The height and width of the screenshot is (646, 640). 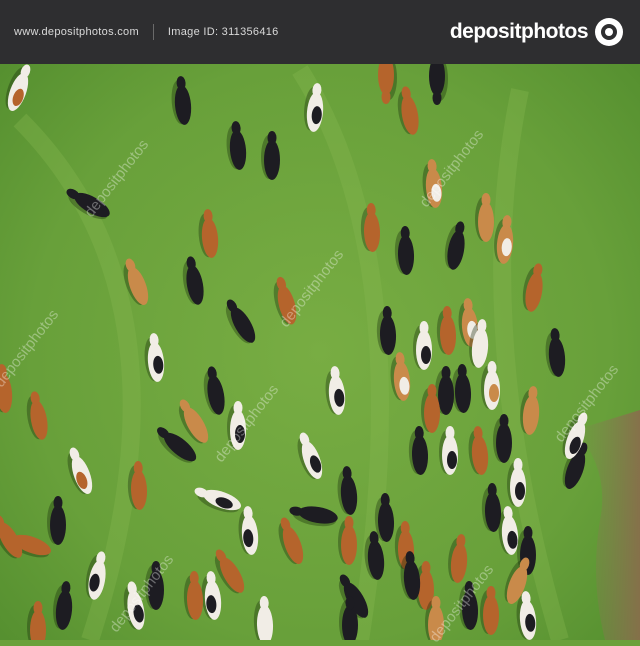 What do you see at coordinates (153, 32) in the screenshot?
I see `separator` at bounding box center [153, 32].